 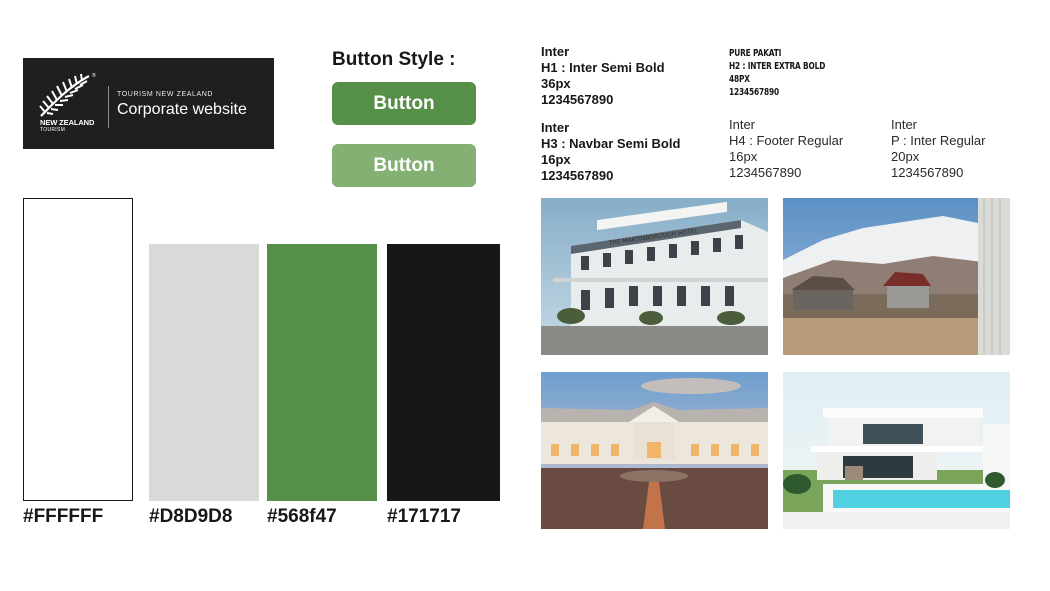 What do you see at coordinates (742, 124) in the screenshot?
I see `h4-font: Inter` at bounding box center [742, 124].